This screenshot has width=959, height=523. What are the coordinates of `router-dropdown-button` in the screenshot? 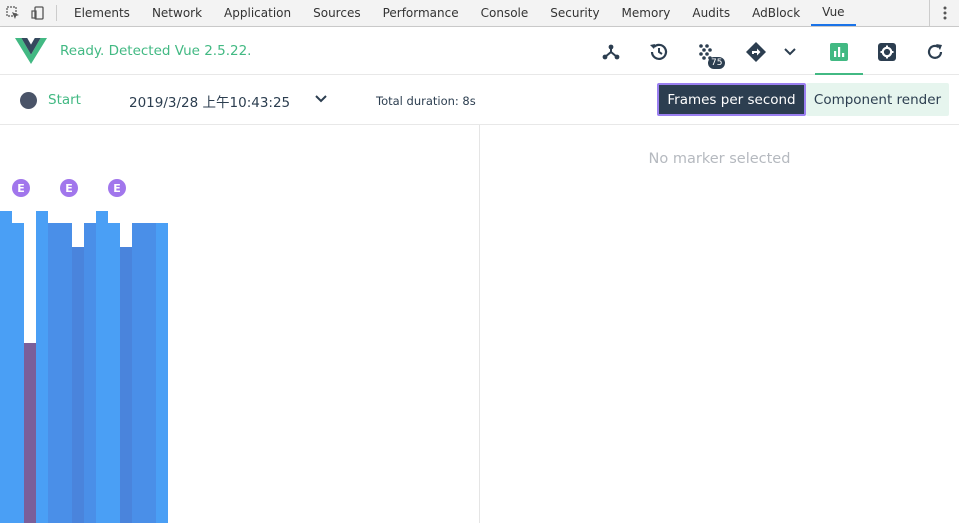 It's located at (790, 52).